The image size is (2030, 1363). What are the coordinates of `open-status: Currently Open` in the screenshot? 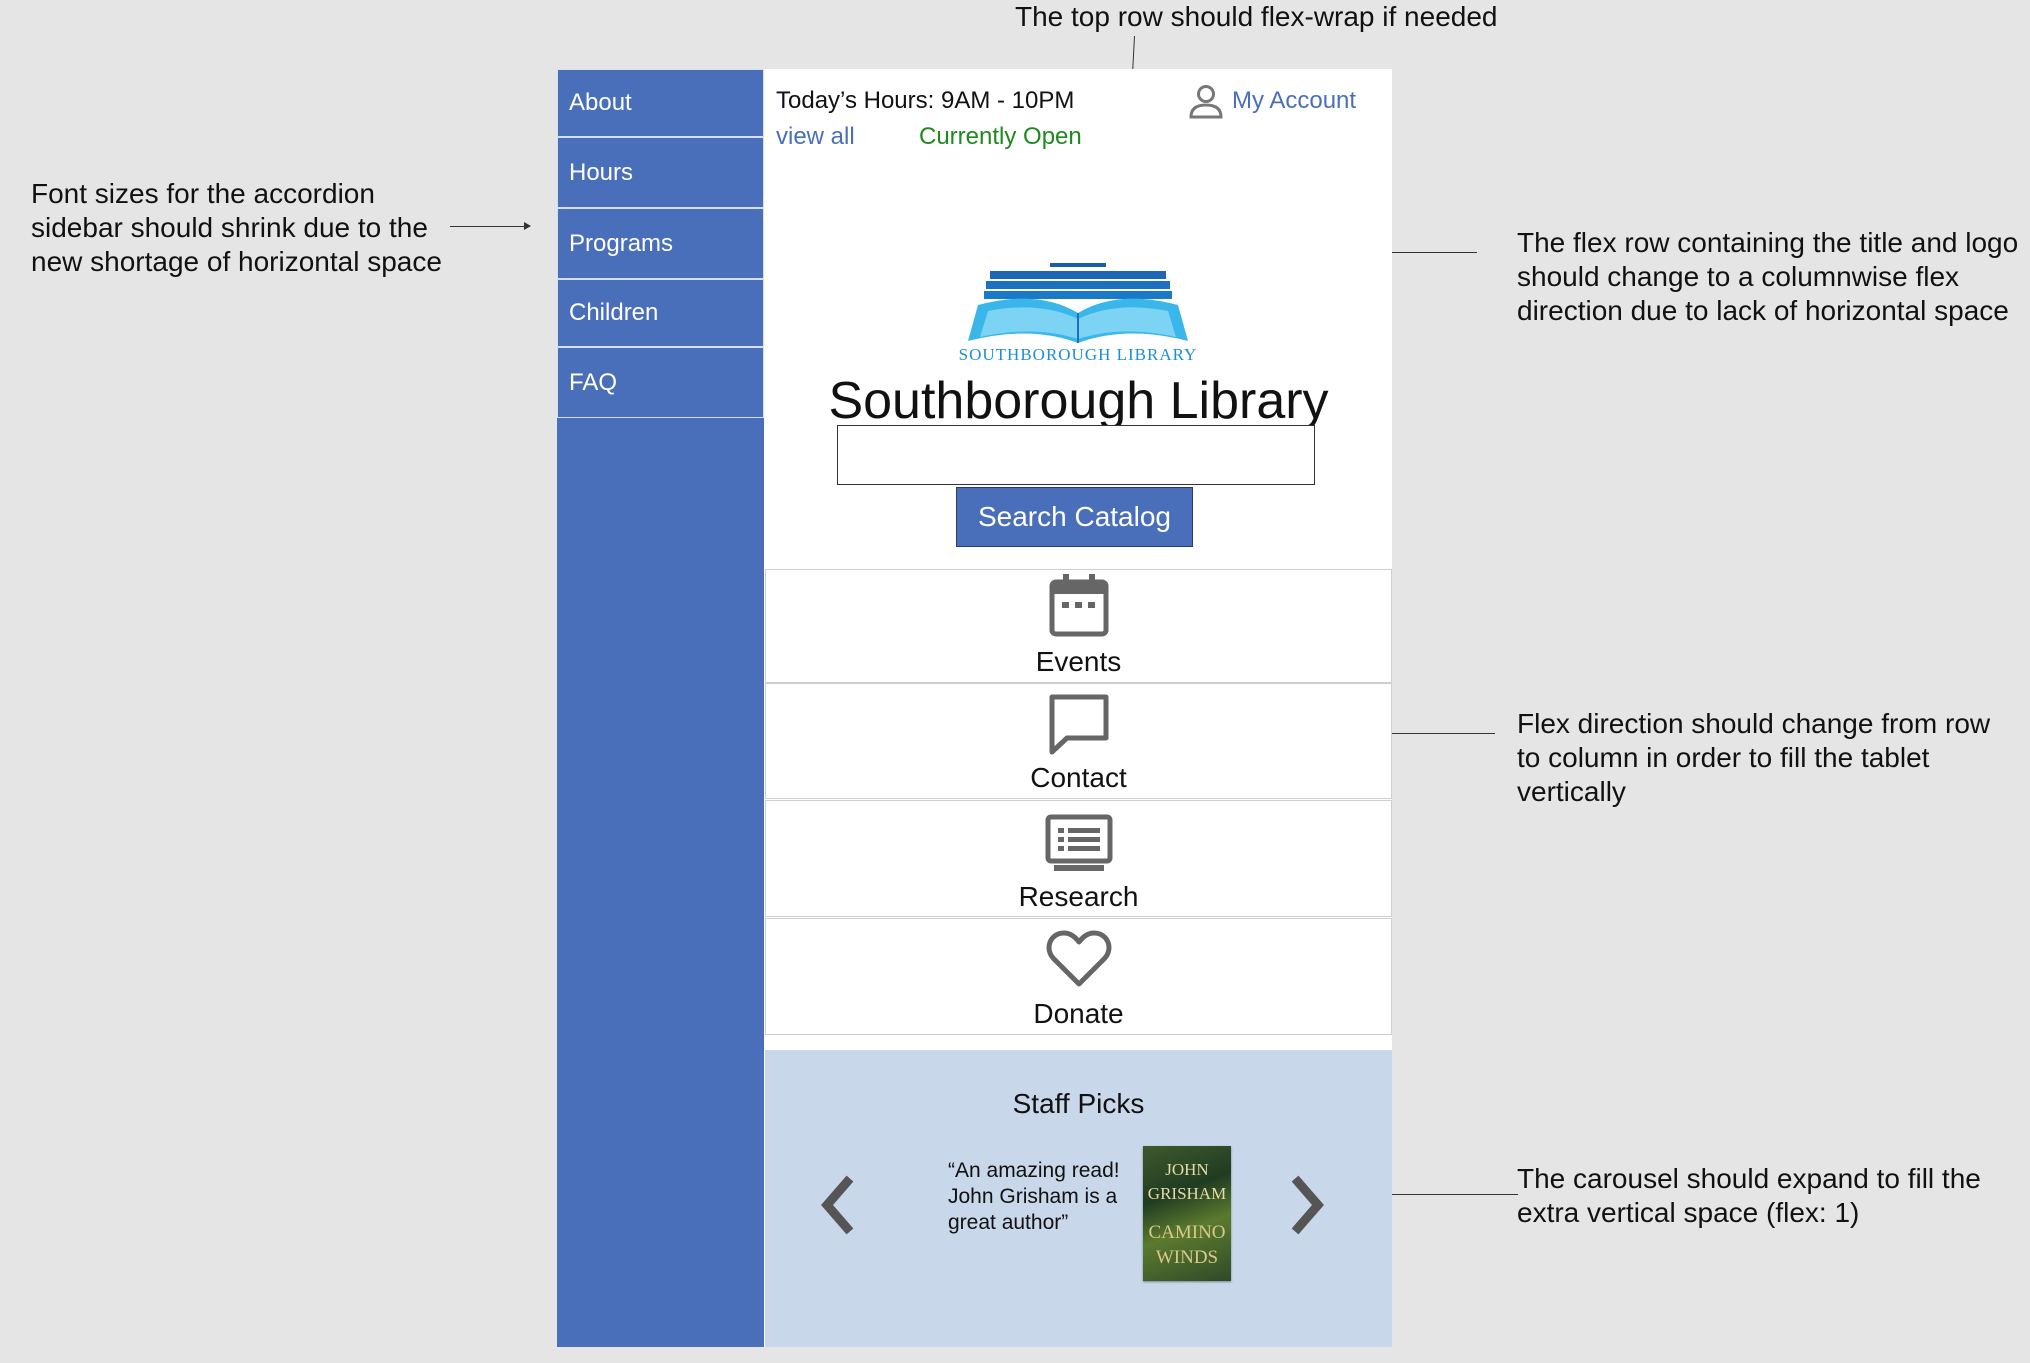 It's located at (1000, 136).